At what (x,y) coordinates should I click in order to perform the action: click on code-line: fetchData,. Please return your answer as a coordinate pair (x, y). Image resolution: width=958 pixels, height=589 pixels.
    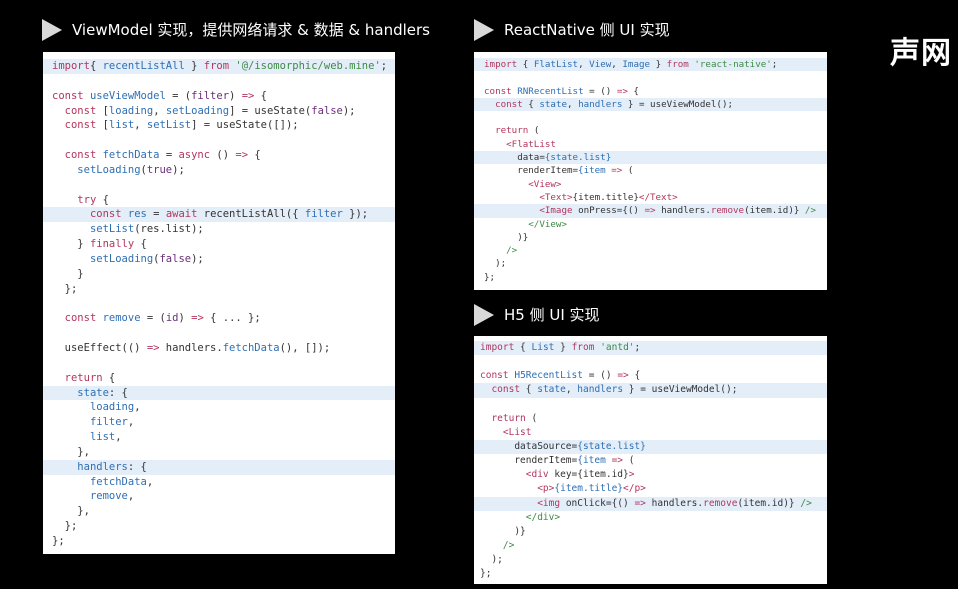
    Looking at the image, I should click on (219, 482).